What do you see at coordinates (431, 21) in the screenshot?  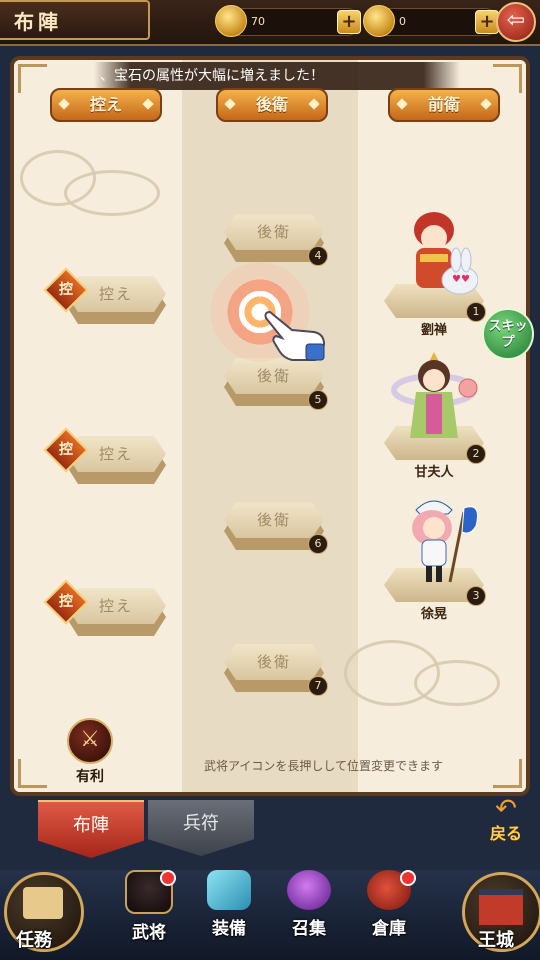 I see `coupon-counter: 0 +` at bounding box center [431, 21].